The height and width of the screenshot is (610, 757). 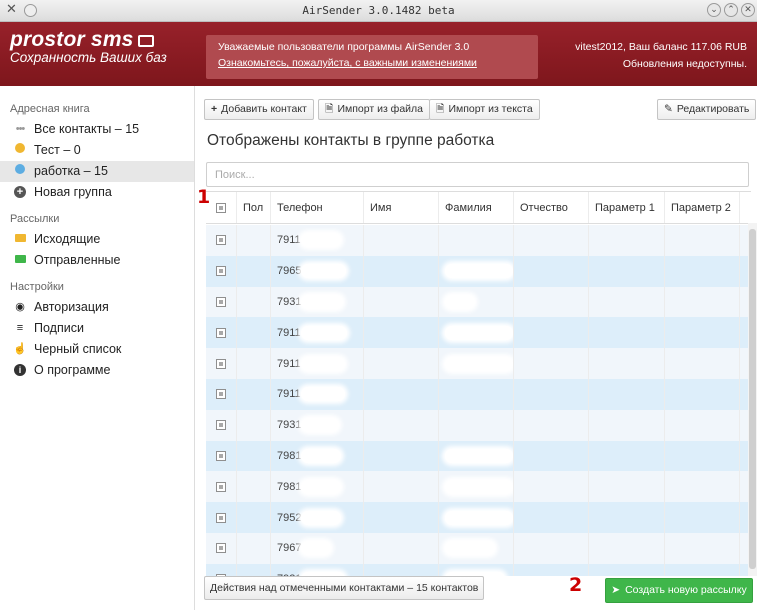 I want to click on phone-cell: 7952, so click(x=317, y=517).